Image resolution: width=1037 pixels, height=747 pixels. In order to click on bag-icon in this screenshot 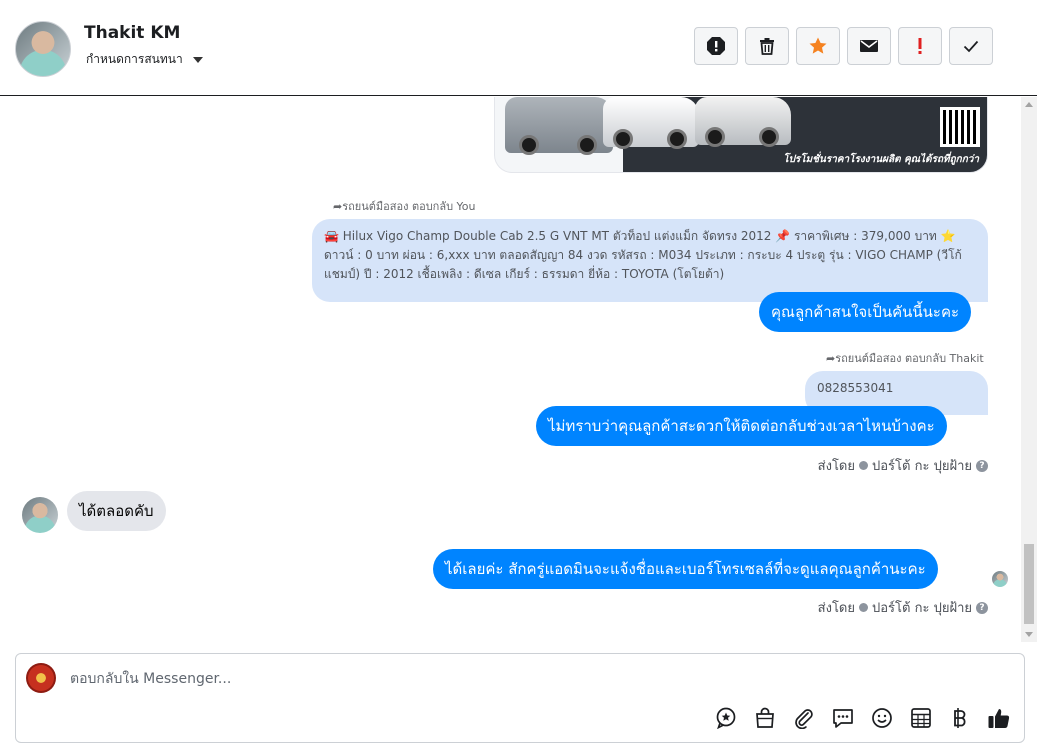, I will do `click(765, 717)`.